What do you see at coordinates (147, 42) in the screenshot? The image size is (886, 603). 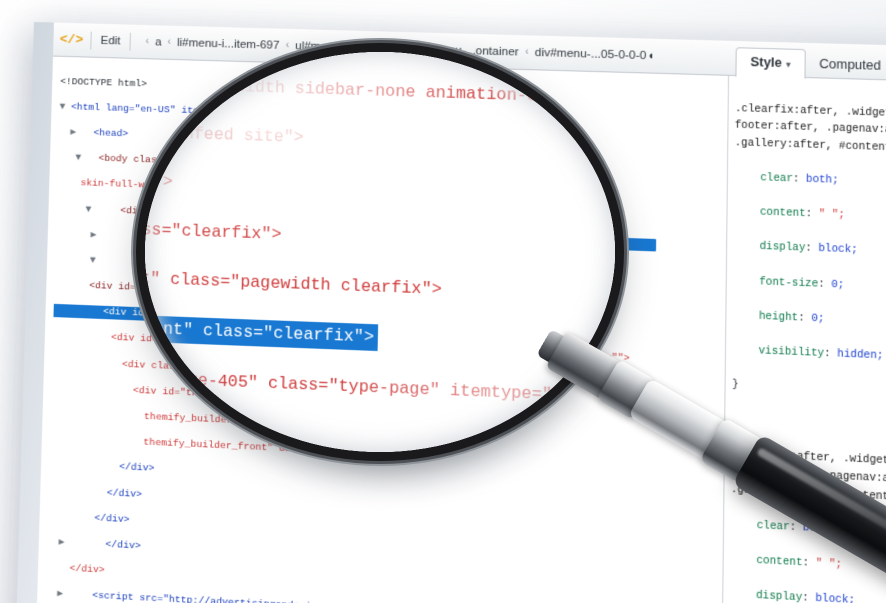 I see `breadcrumb-arrow-icon-0: ‹` at bounding box center [147, 42].